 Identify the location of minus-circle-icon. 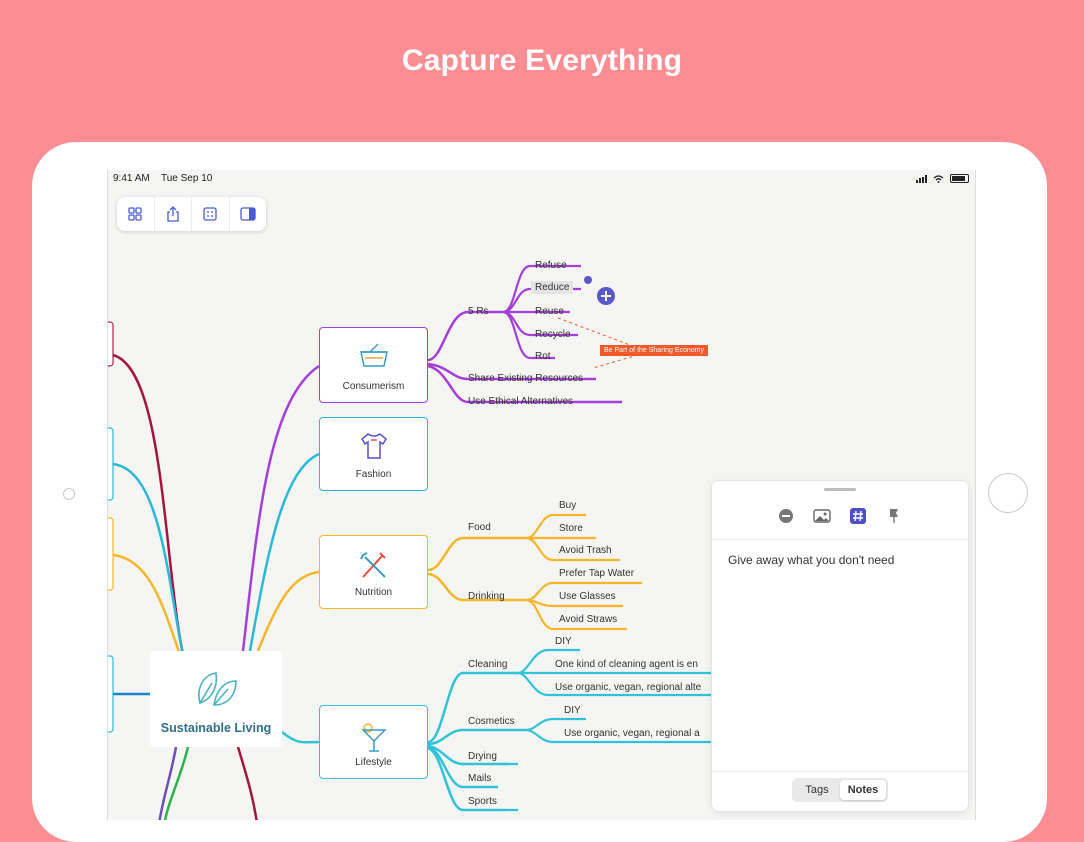
(786, 516).